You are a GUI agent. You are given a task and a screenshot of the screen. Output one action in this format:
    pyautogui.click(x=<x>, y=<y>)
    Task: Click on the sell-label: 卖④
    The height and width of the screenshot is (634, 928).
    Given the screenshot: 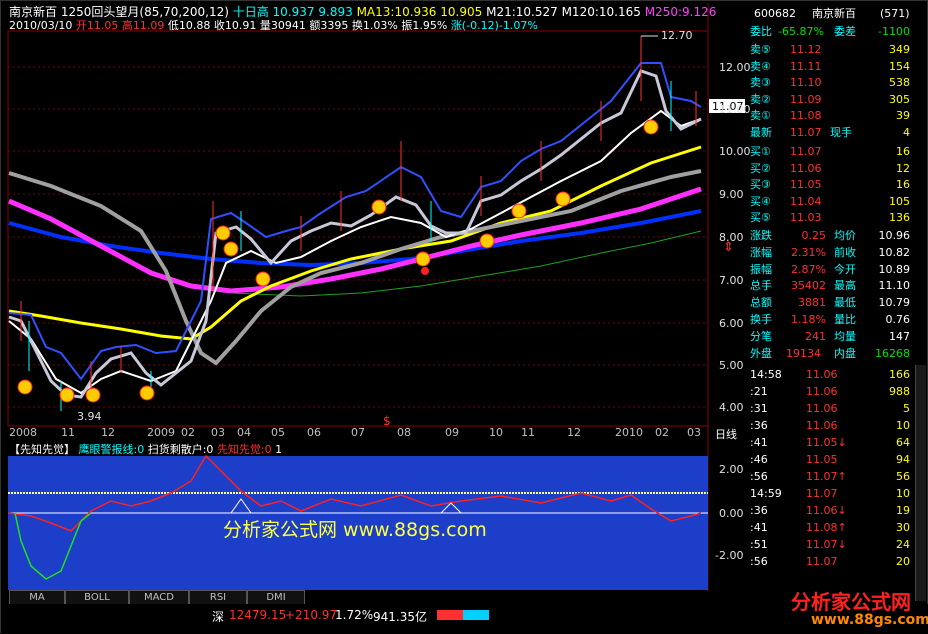 What is the action you would take?
    pyautogui.click(x=760, y=66)
    